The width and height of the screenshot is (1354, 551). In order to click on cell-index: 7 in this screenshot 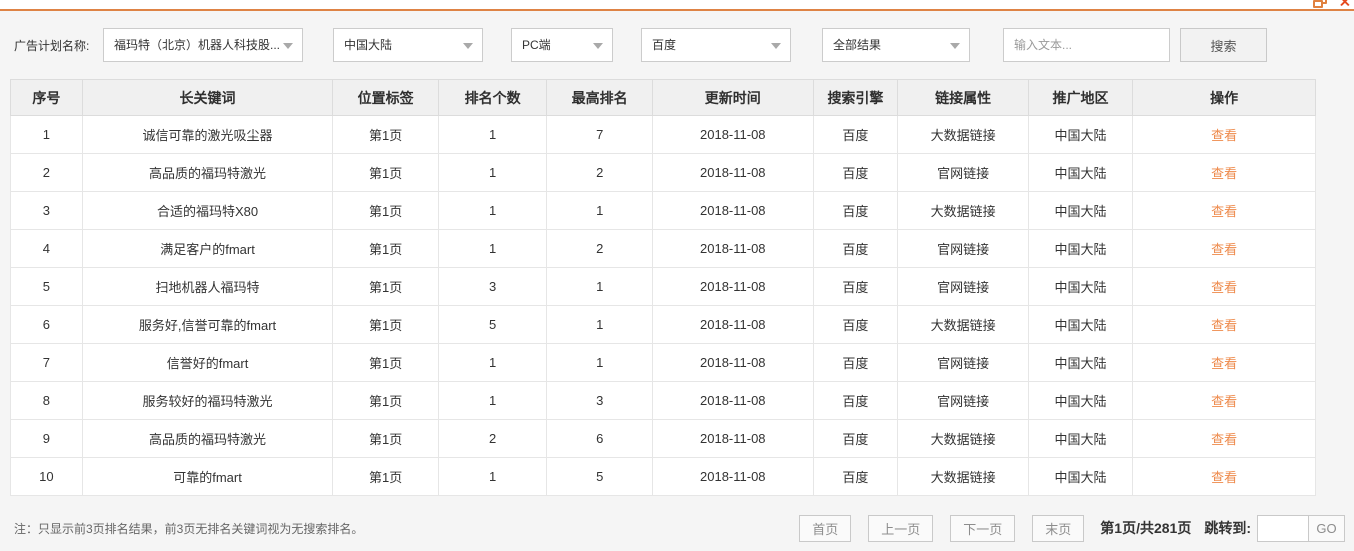, I will do `click(46, 362)`.